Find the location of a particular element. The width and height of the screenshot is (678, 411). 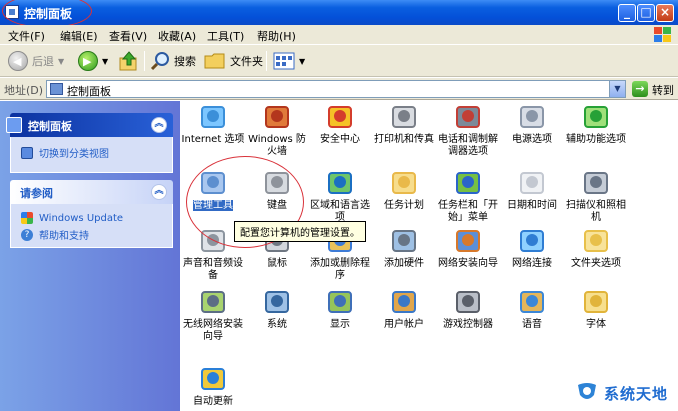

control-panel-item: 电源选项 is located at coordinates (532, 123).